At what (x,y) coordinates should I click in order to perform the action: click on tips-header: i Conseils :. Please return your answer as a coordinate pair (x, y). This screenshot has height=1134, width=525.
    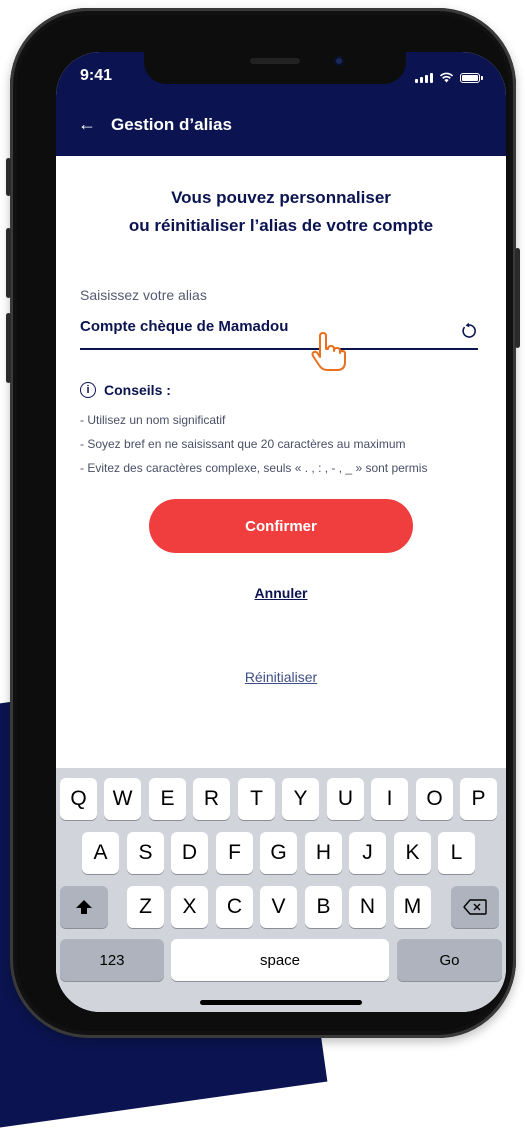
    Looking at the image, I should click on (125, 390).